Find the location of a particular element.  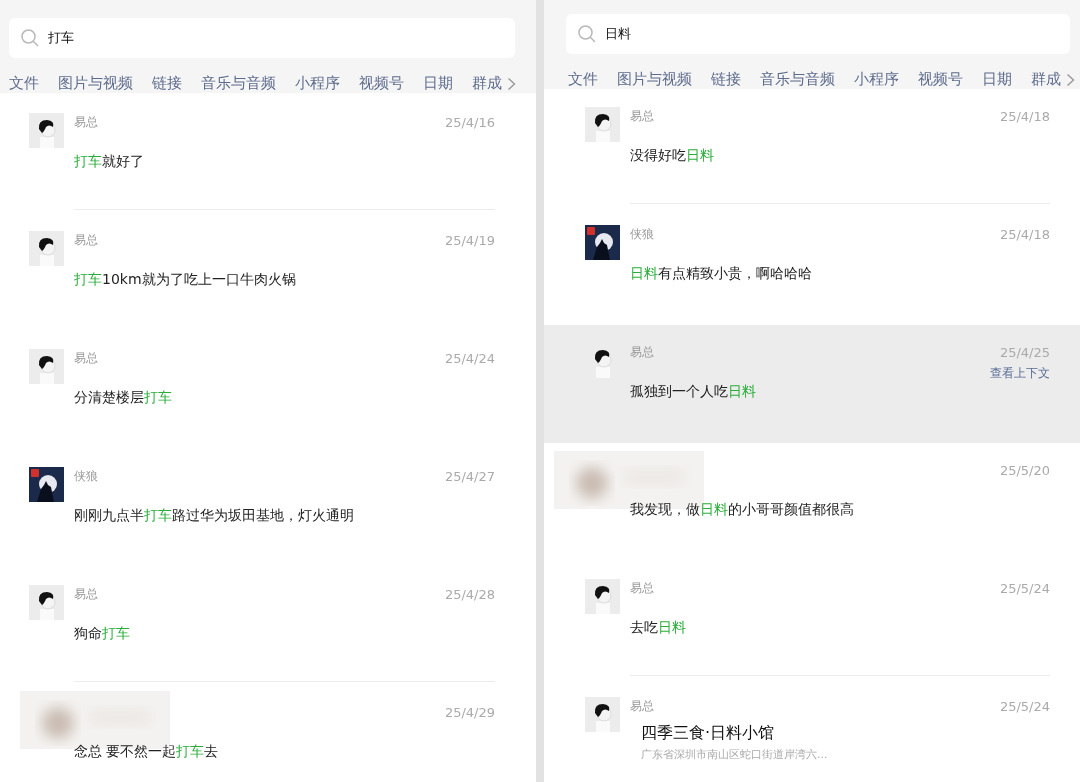

result-row: 侠狼 25/4/27 刚刚九点半打车路过华为坂田基地，灯火通明 is located at coordinates (268, 506).